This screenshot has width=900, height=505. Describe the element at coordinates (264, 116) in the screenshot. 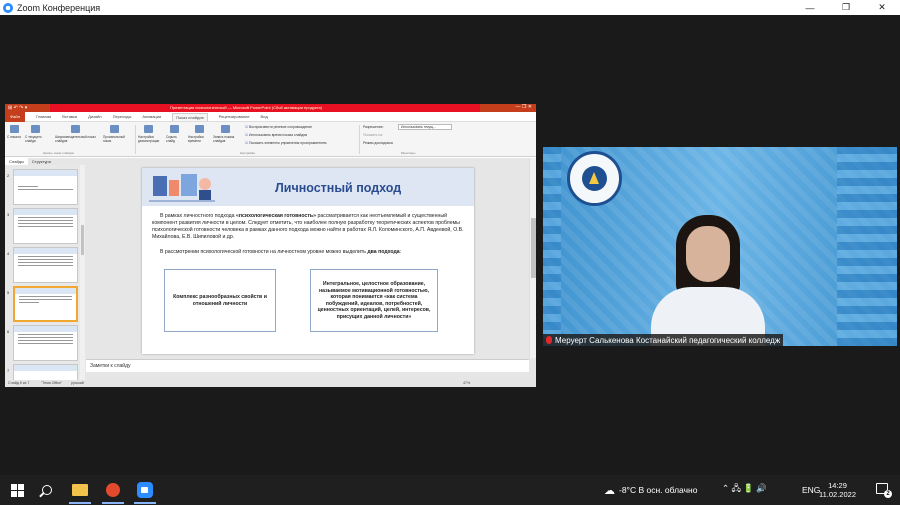

I see `tab-view: Вид` at that location.